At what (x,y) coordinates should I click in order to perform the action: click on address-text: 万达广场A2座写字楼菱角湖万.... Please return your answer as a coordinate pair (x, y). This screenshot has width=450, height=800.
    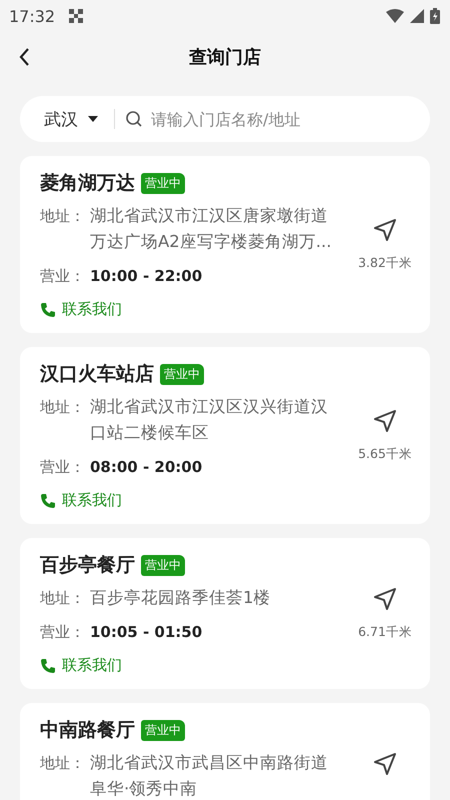
    Looking at the image, I should click on (211, 242).